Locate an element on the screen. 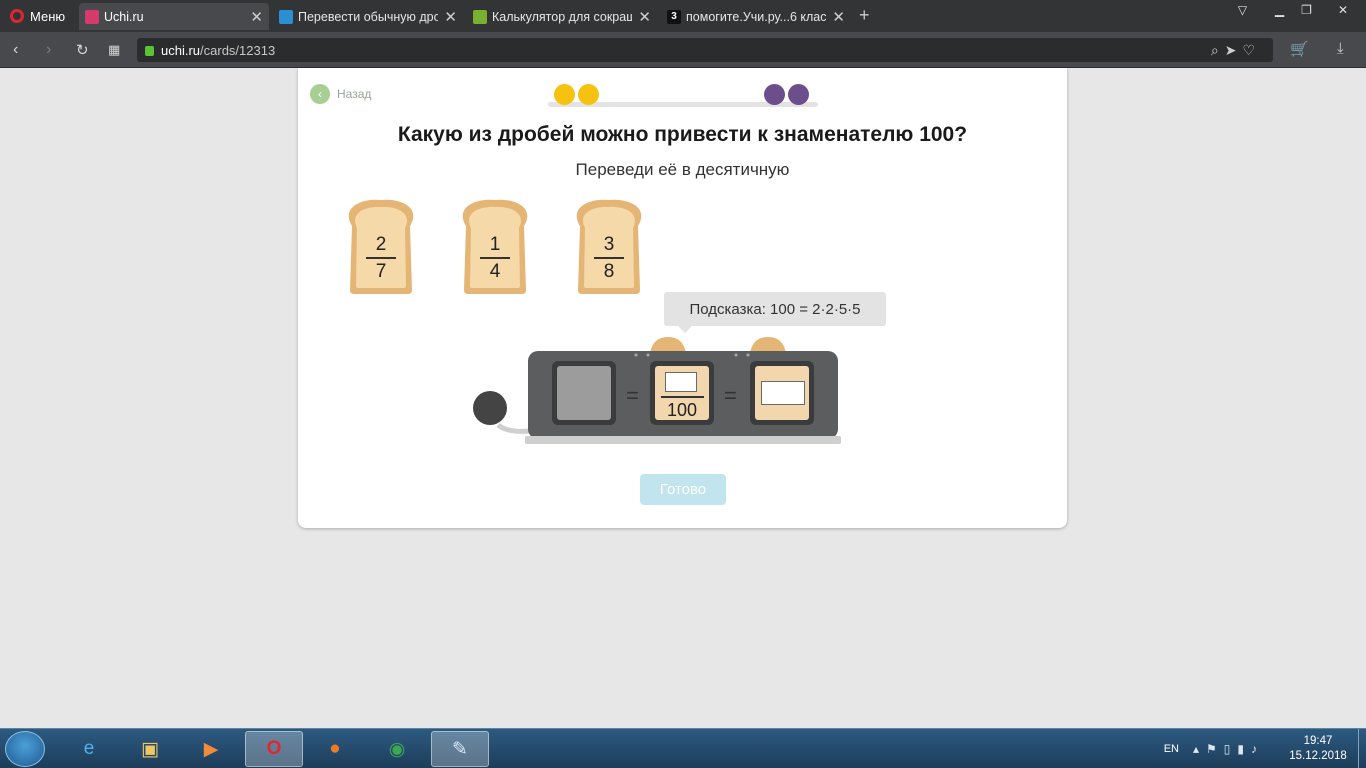 Image resolution: width=1366 pixels, height=768 pixels. back-label: Назад is located at coordinates (354, 94).